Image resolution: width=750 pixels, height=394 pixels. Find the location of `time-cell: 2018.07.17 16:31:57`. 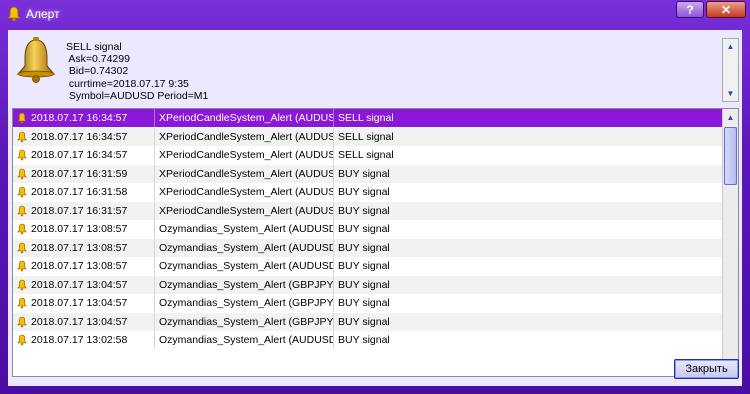

time-cell: 2018.07.17 16:31:57 is located at coordinates (83, 211).